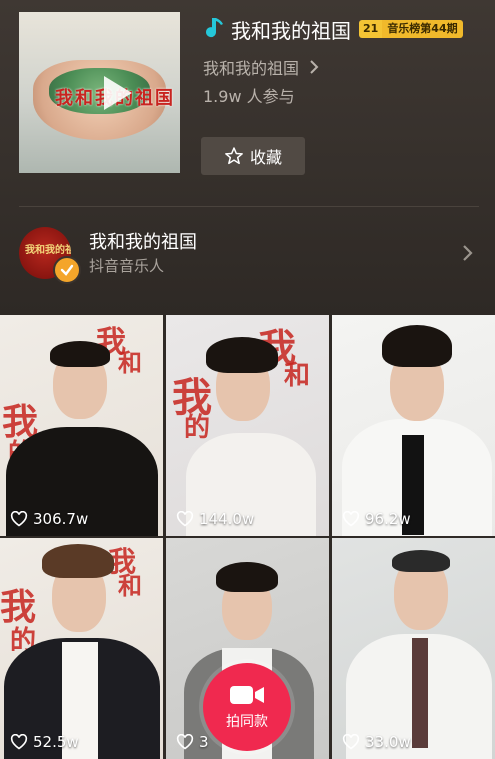 This screenshot has width=495, height=759. I want to click on like-count: 33.0w, so click(376, 742).